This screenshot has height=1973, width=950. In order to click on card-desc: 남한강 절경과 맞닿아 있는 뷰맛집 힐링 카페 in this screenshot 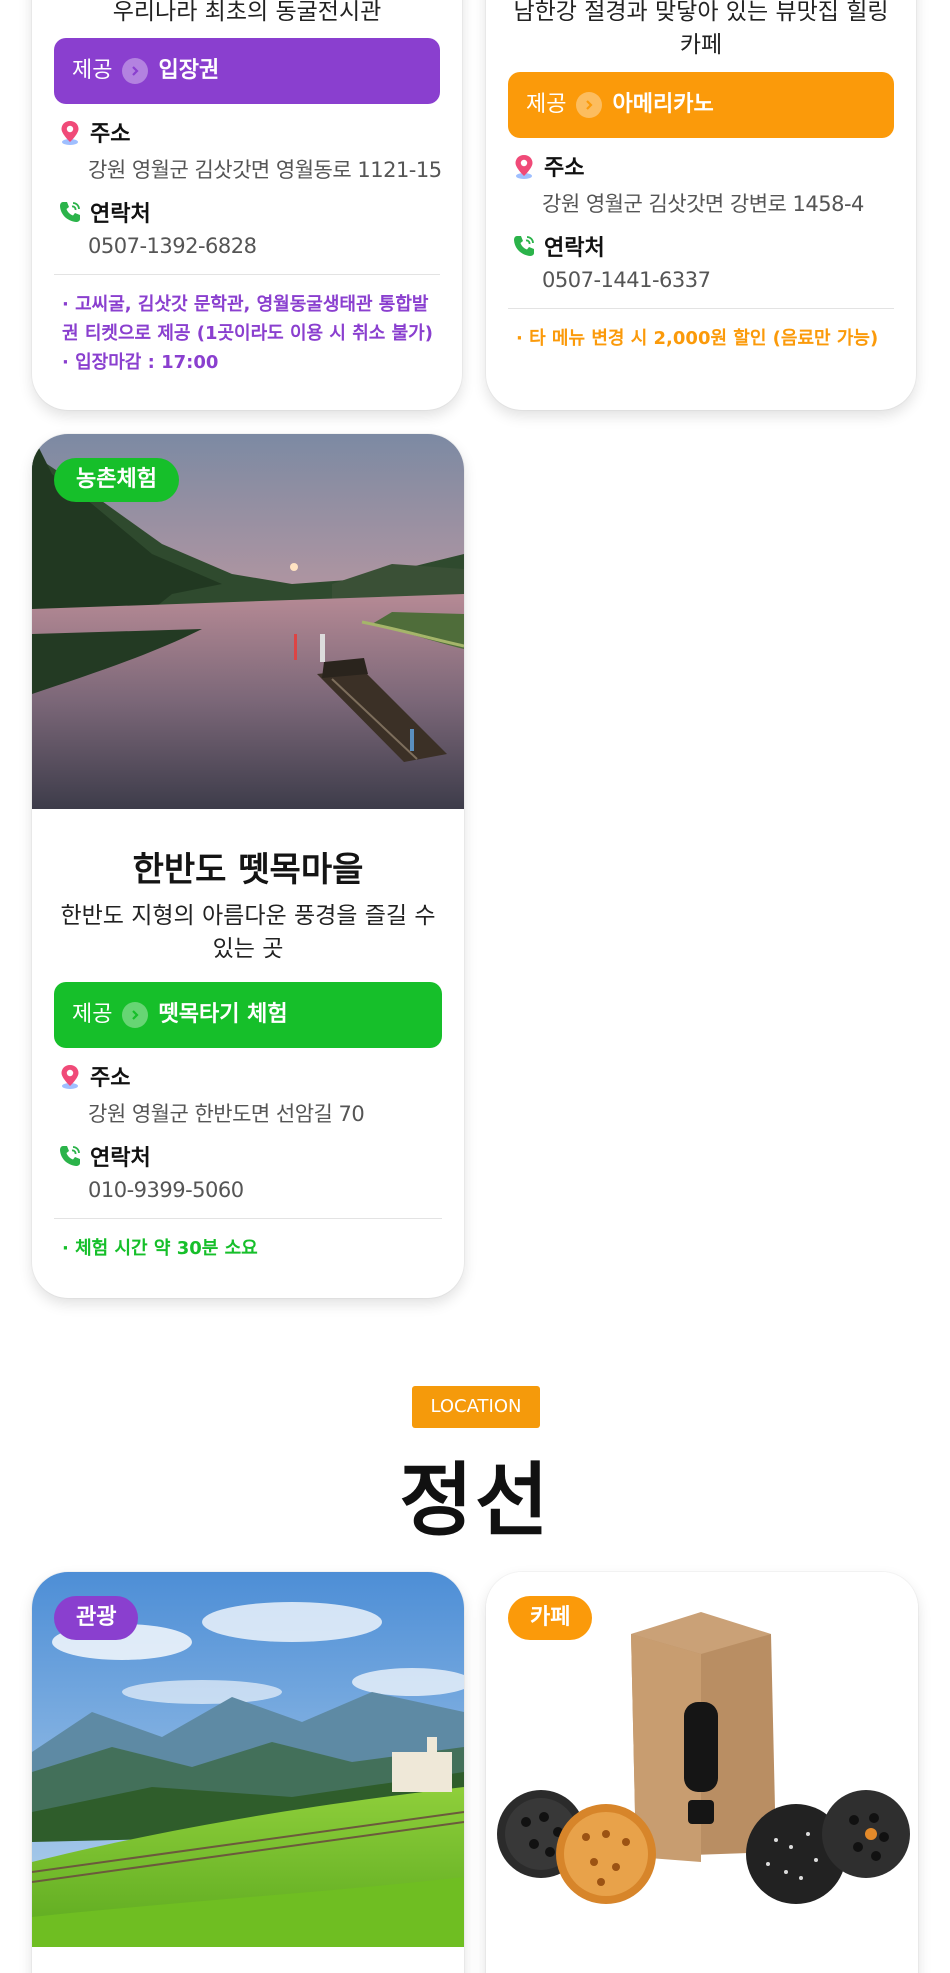, I will do `click(701, 29)`.